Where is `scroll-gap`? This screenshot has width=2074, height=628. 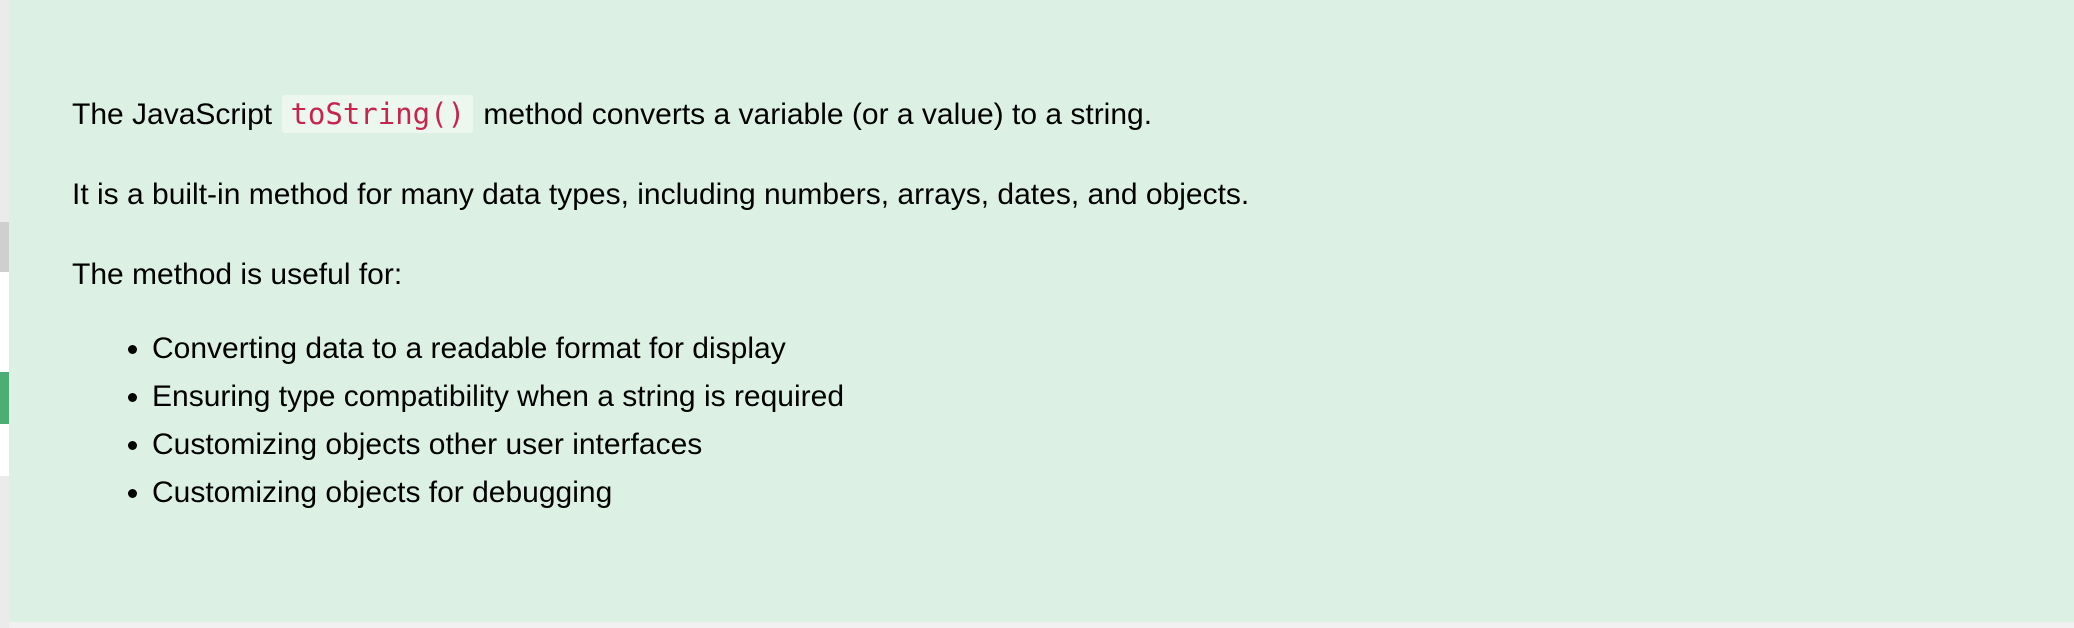 scroll-gap is located at coordinates (4, 322).